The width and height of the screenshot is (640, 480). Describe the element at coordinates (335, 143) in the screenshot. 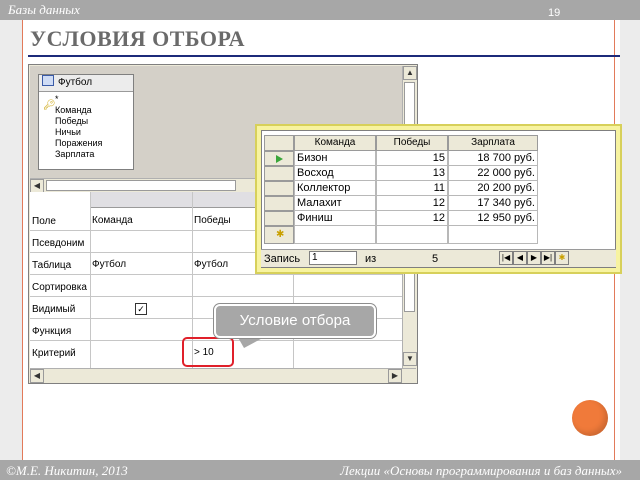

I see `column-header-team: Команда` at that location.